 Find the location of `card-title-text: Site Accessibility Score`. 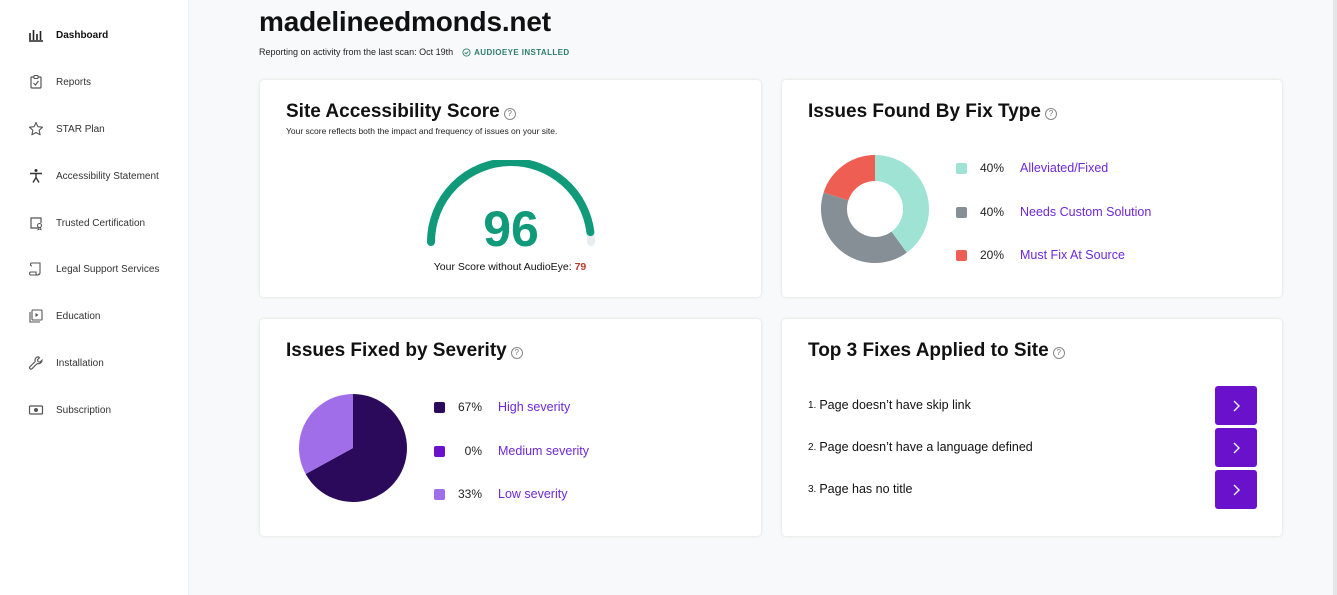

card-title-text: Site Accessibility Score is located at coordinates (393, 111).